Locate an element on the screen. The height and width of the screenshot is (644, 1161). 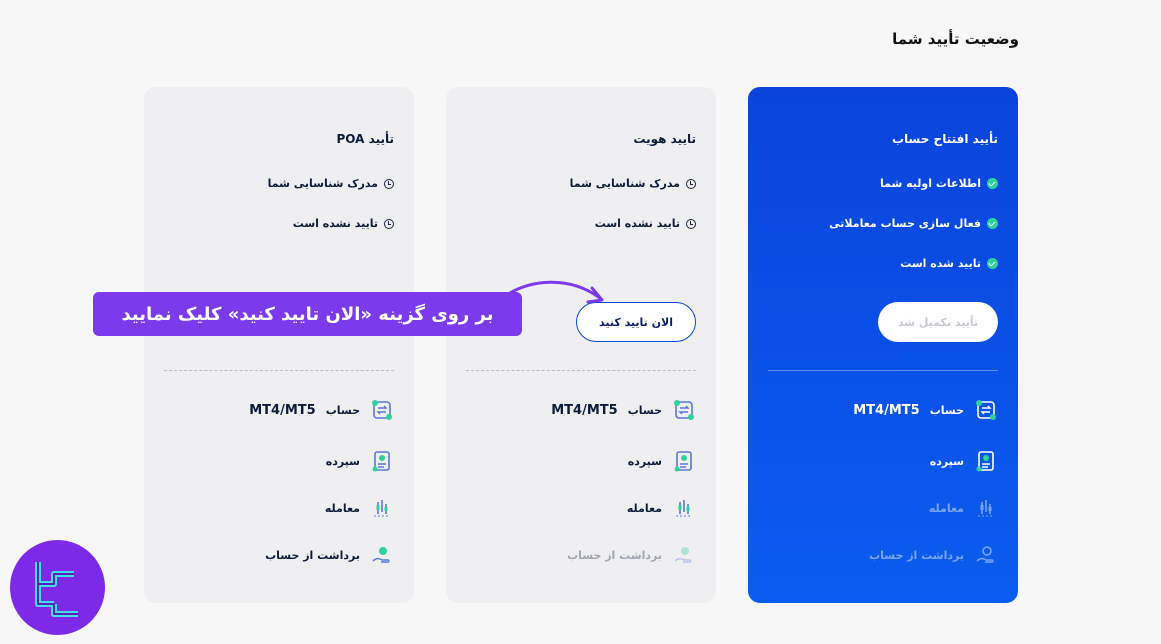
step-label: تایید شده است is located at coordinates (940, 263).